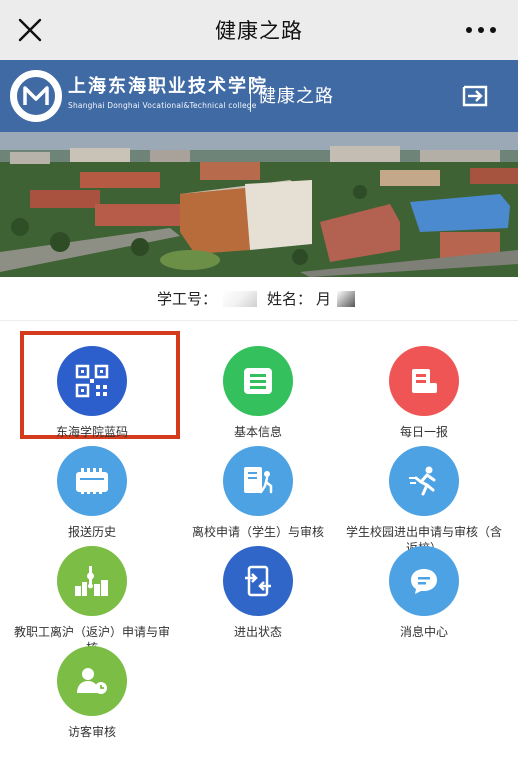  Describe the element at coordinates (92, 581) in the screenshot. I see `city-skyline-icon` at that location.